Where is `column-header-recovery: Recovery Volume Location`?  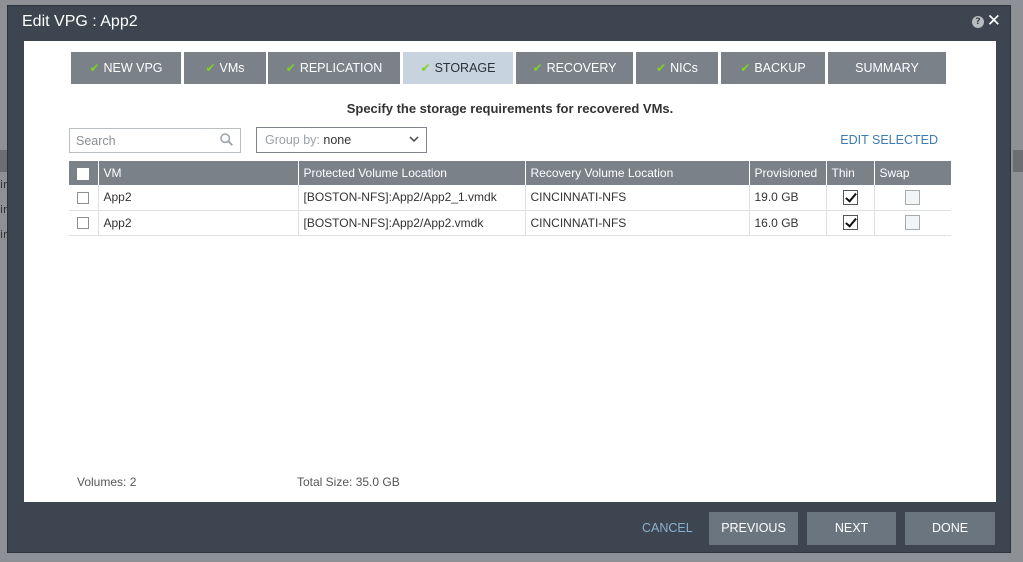 column-header-recovery: Recovery Volume Location is located at coordinates (637, 173).